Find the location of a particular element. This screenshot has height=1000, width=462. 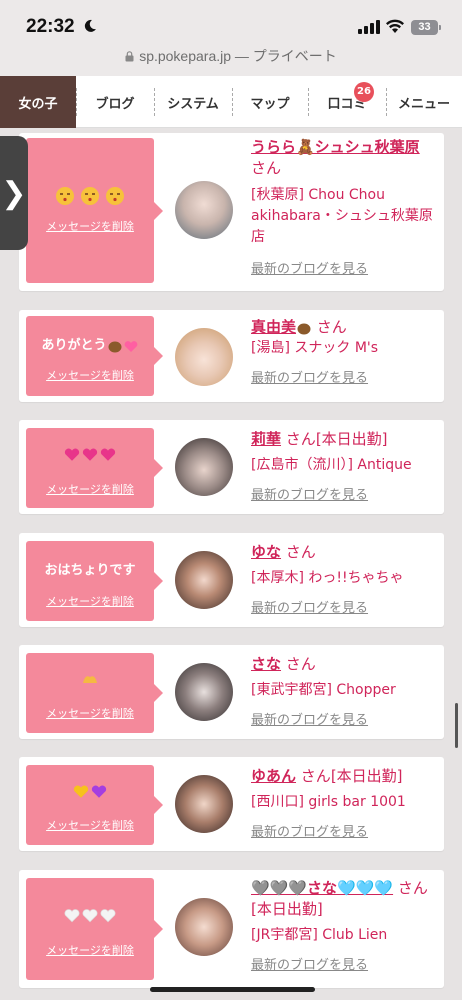

wifi-icon is located at coordinates (395, 26).